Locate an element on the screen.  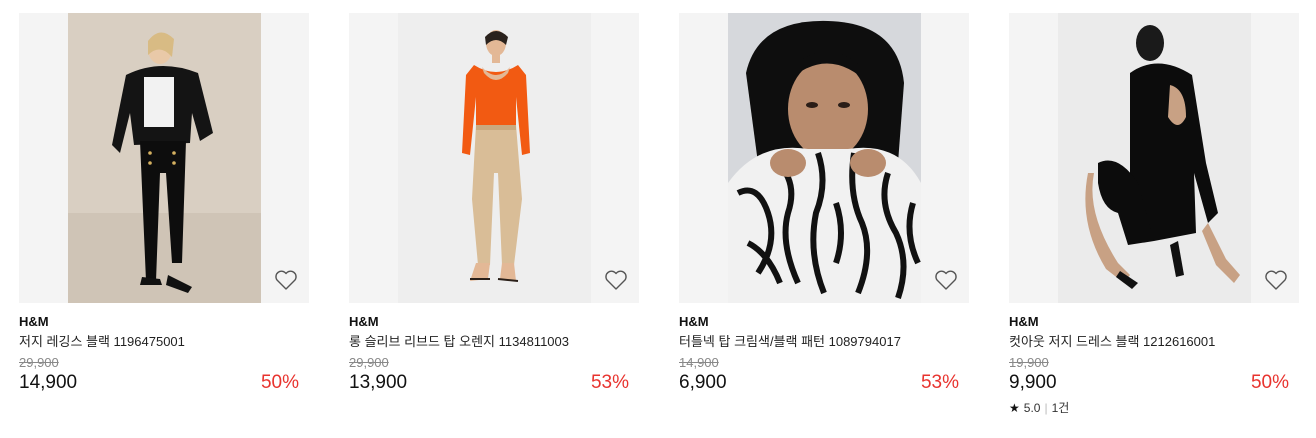
price-row: 9,900 50% is located at coordinates (1154, 383).